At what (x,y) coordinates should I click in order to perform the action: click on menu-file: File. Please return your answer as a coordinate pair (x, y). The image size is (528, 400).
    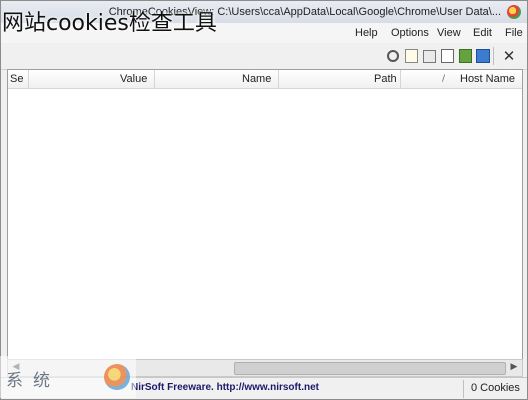
    Looking at the image, I should click on (514, 33).